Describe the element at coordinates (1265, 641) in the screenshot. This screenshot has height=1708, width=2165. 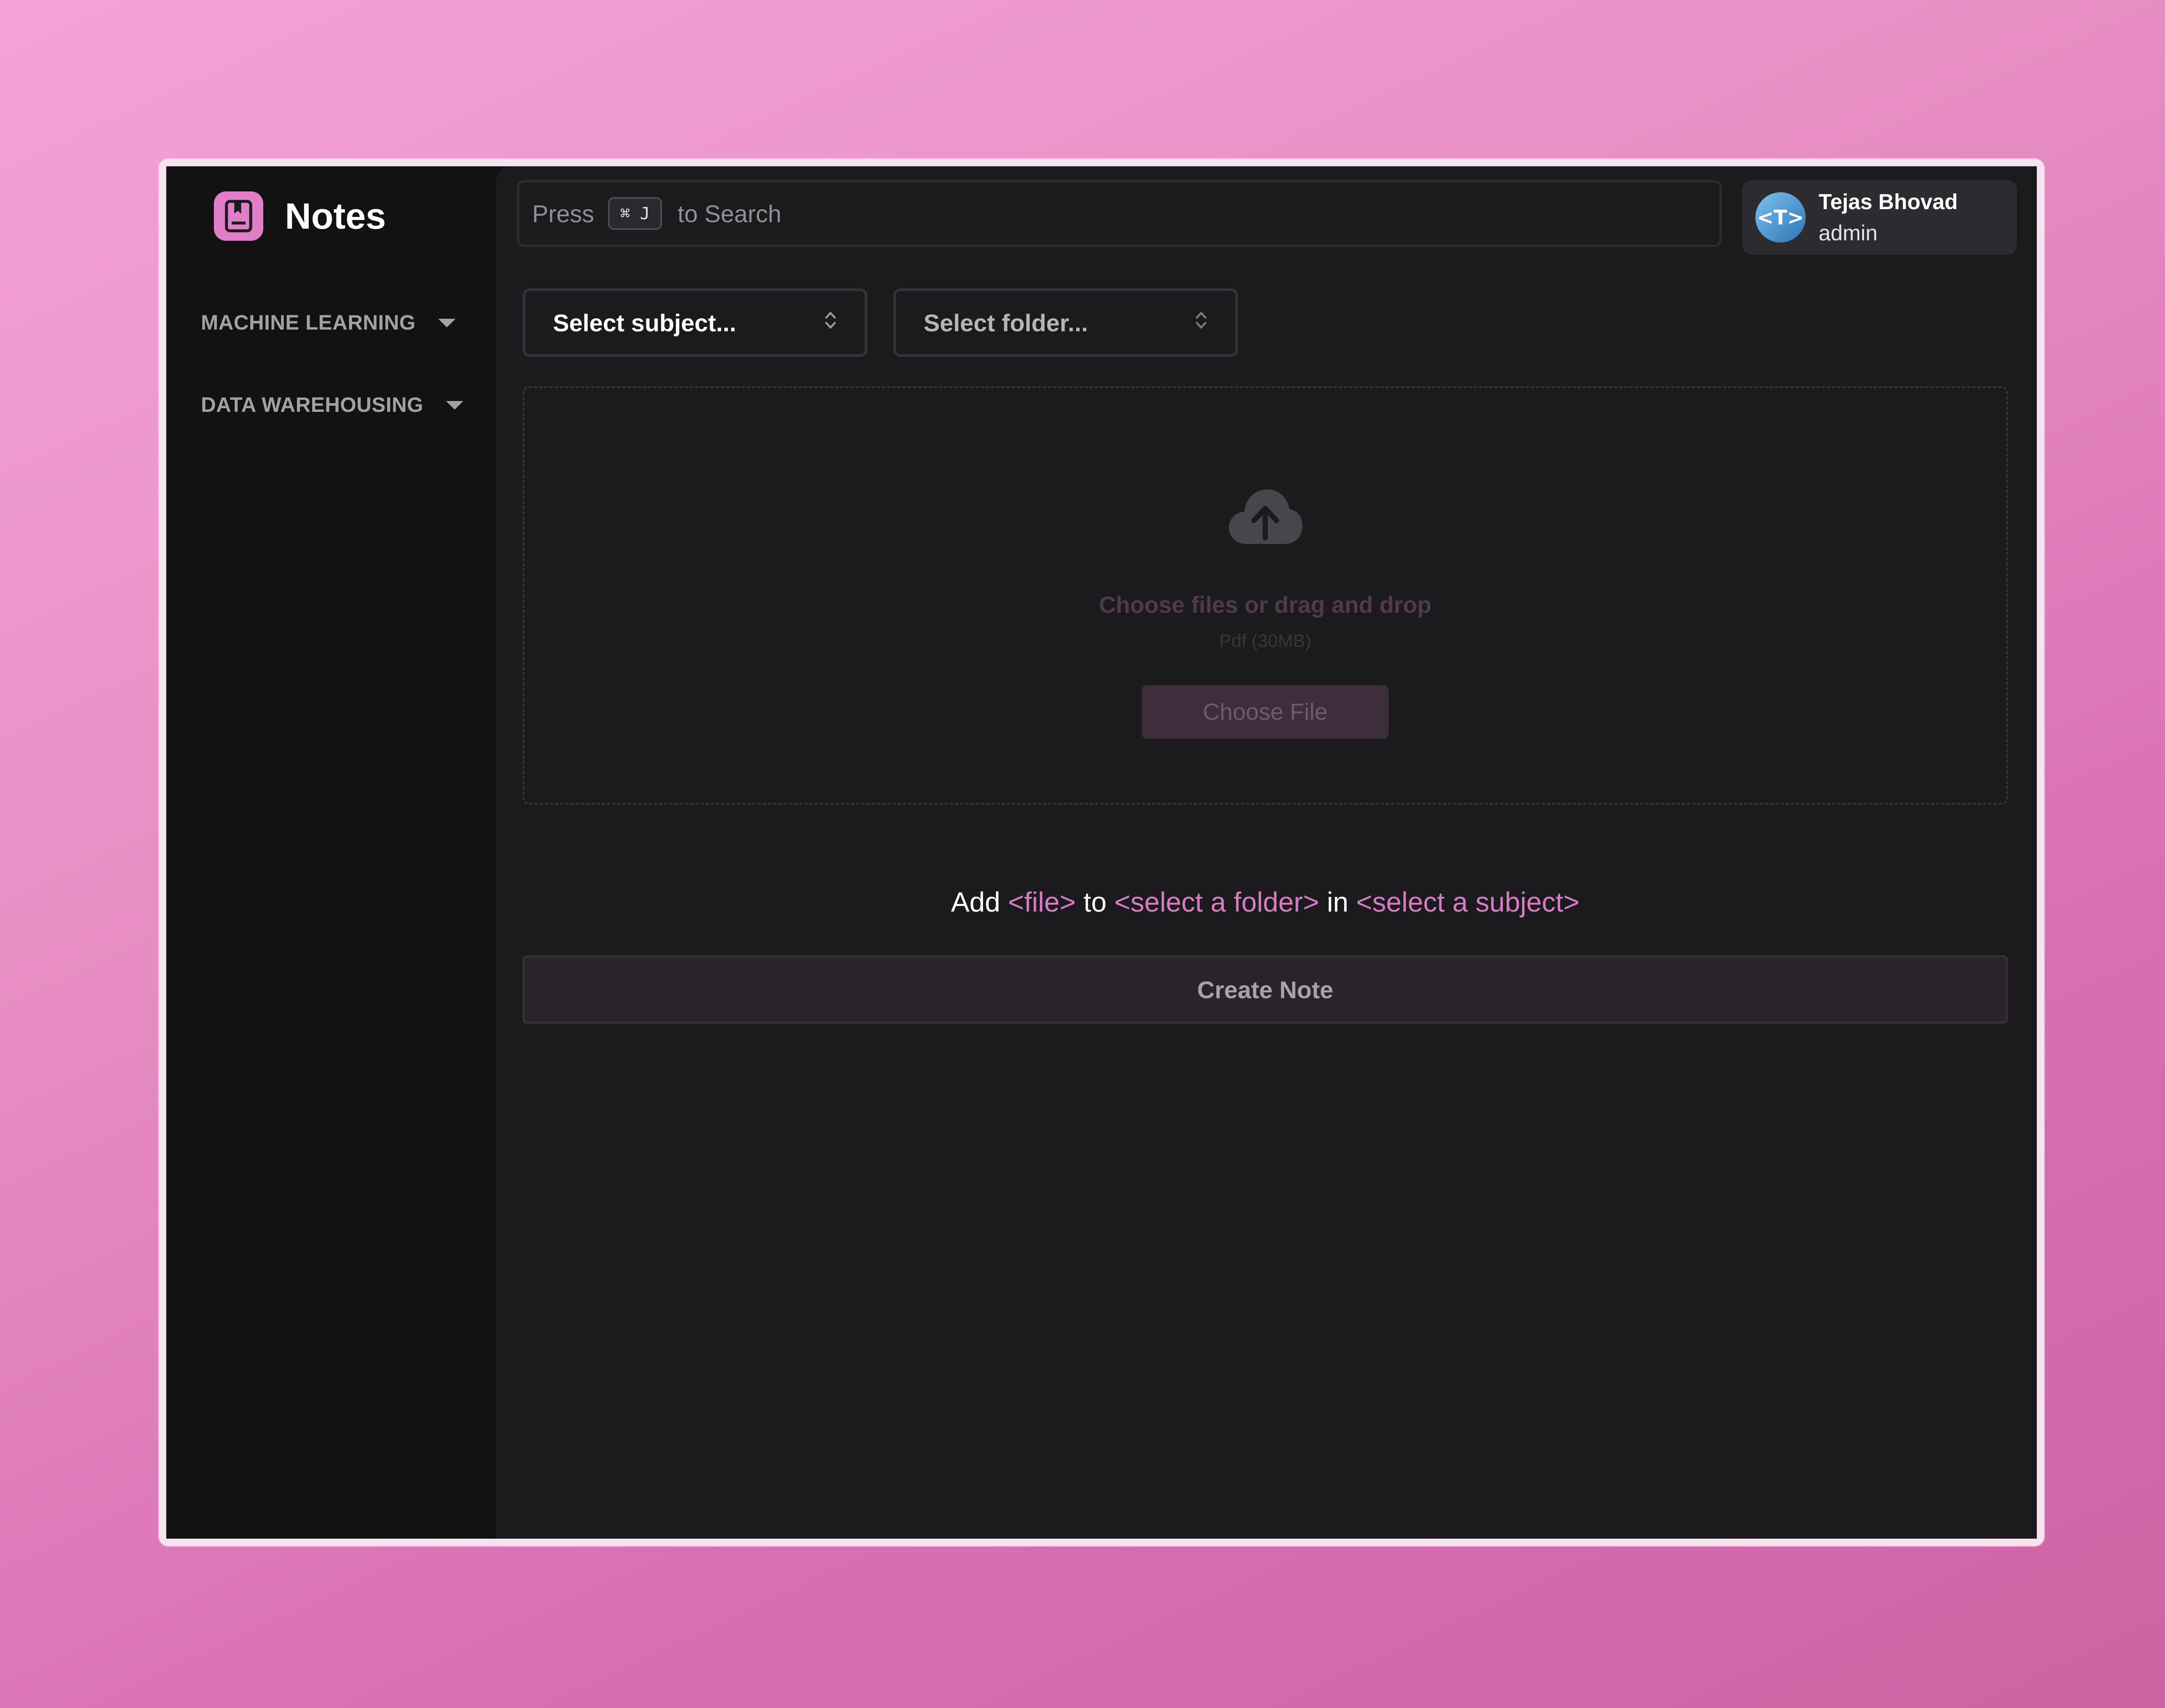
I see `dropzone-hint: Pdf (30MB)` at that location.